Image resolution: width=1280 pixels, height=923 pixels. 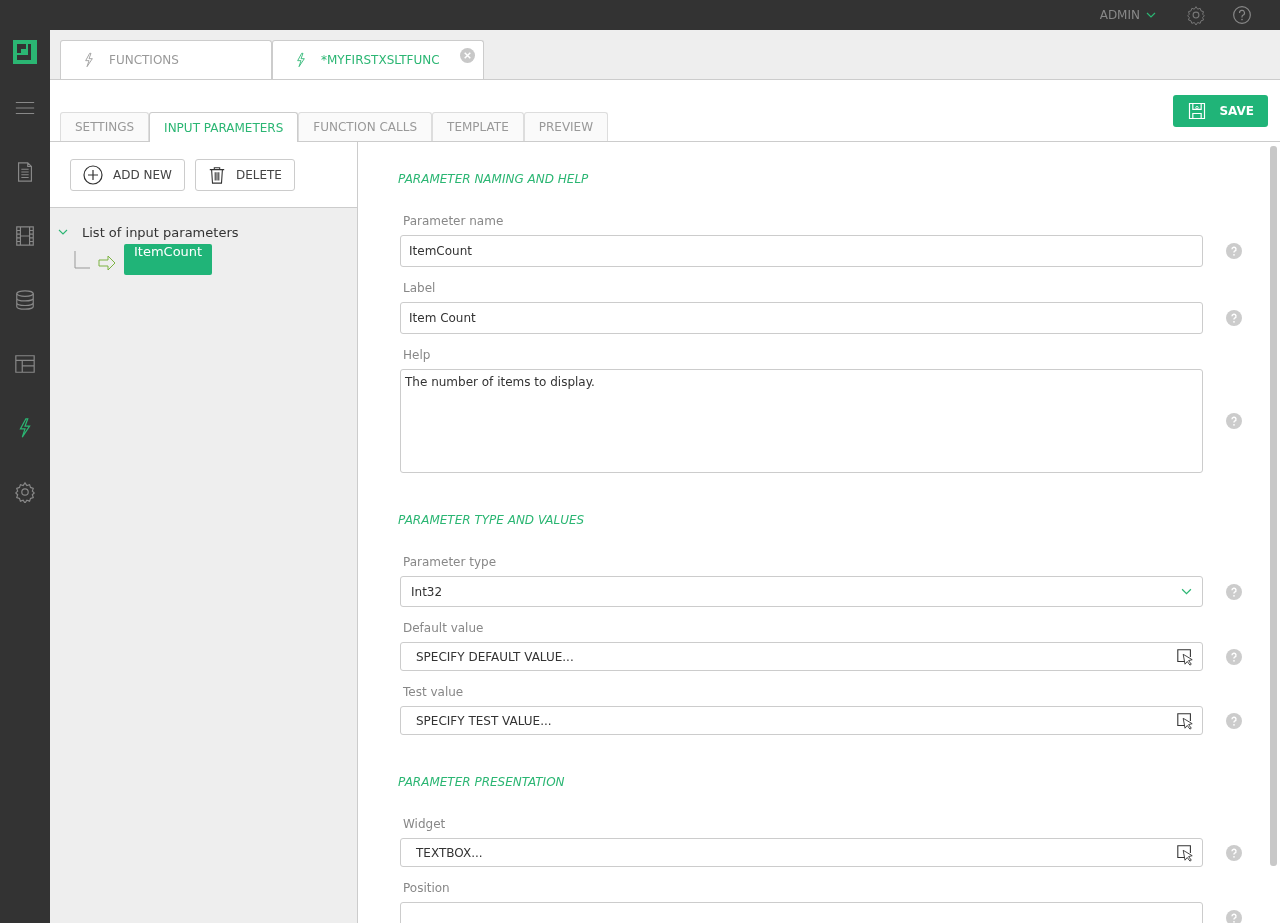 I want to click on scrollbar, so click(x=1273, y=506).